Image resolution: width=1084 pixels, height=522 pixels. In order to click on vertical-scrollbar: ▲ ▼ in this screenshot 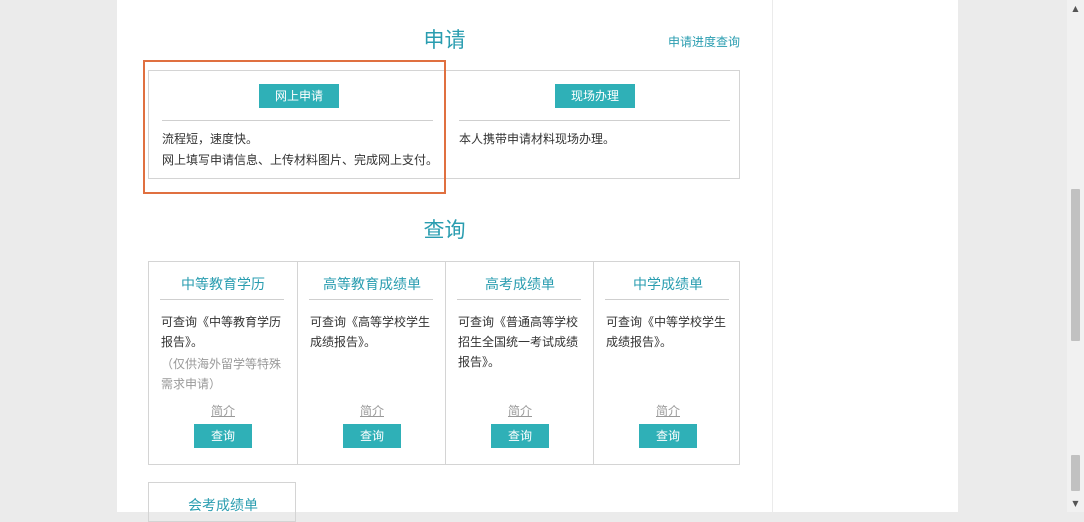, I will do `click(1075, 256)`.